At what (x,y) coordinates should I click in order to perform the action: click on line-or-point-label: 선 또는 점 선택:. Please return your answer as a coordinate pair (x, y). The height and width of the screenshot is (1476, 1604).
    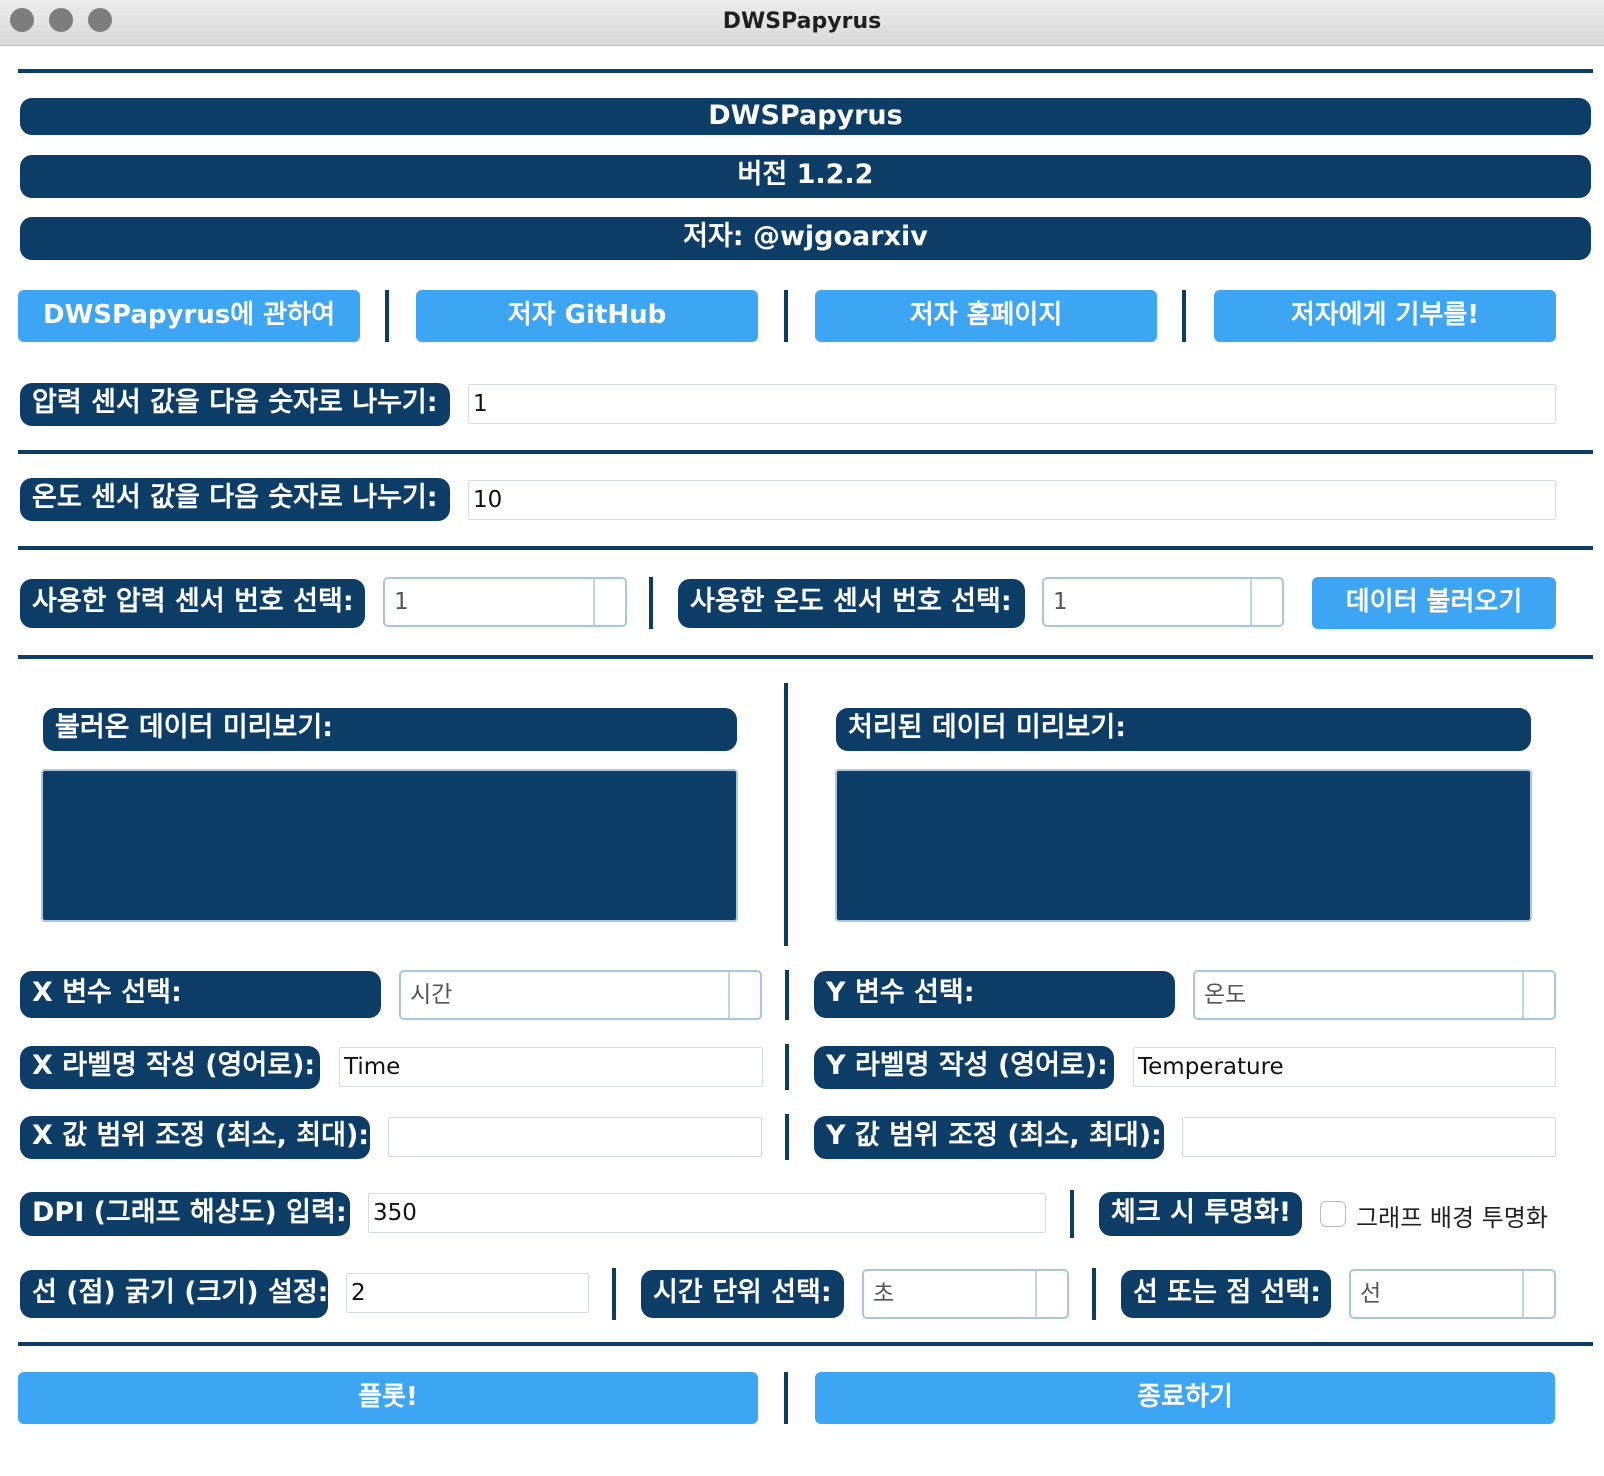
    Looking at the image, I should click on (1226, 1294).